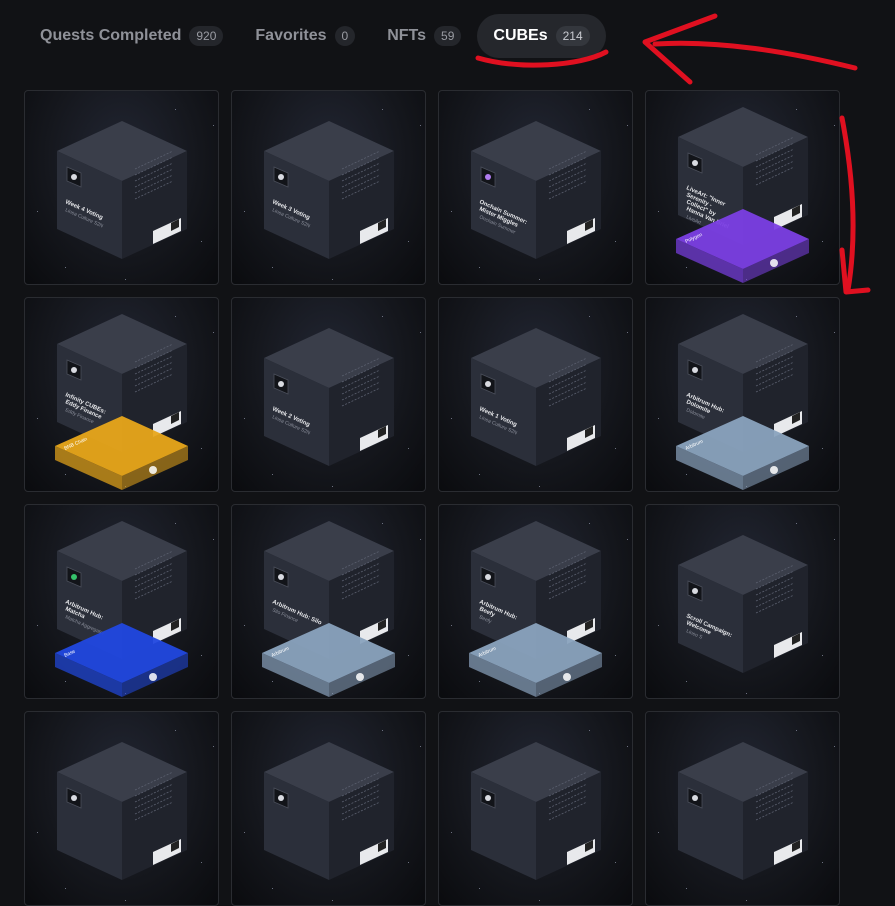 The image size is (895, 906). Describe the element at coordinates (855, 271) in the screenshot. I see `down-arrow-head` at that location.